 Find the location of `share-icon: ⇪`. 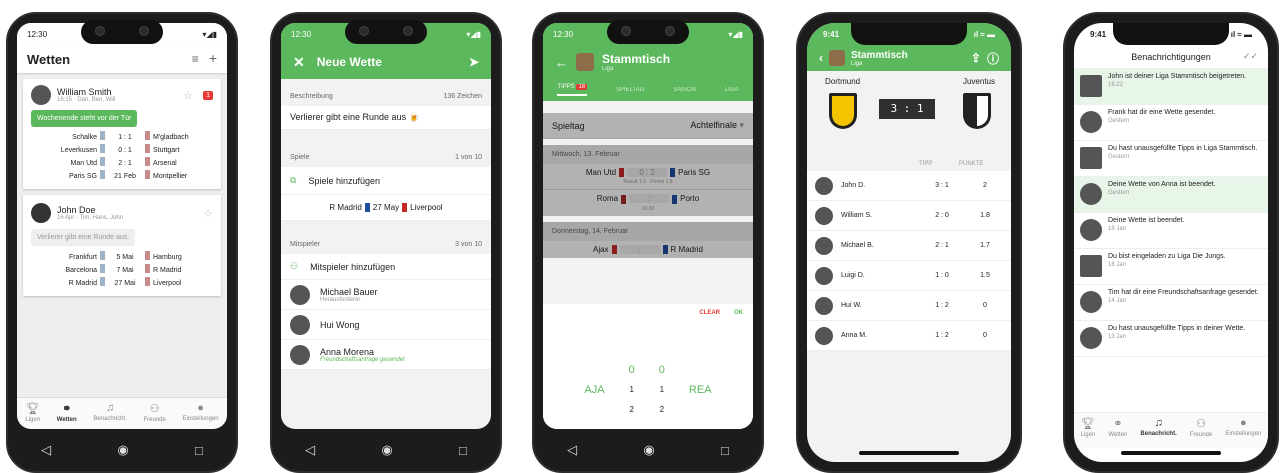

share-icon: ⇪ is located at coordinates (976, 58).